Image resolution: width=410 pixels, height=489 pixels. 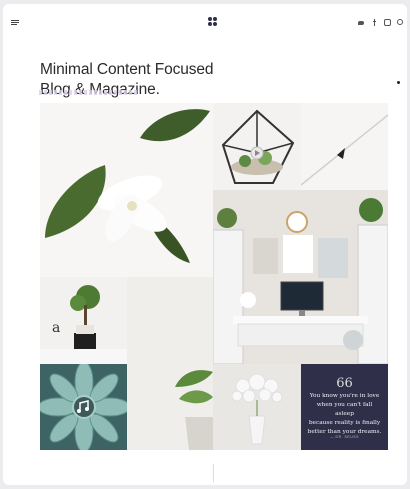 I want to click on instagram-icon, so click(x=387, y=22).